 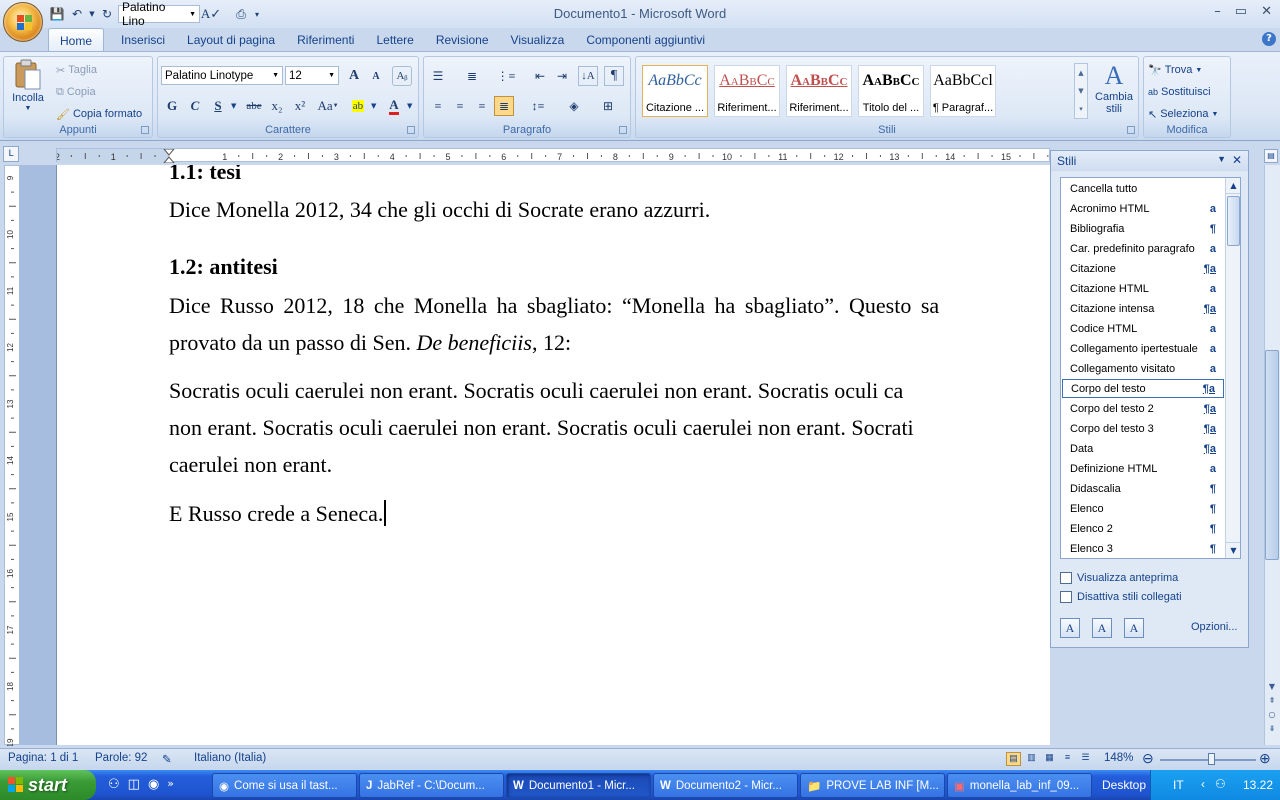 What do you see at coordinates (1143, 488) in the screenshot?
I see `style-list-item: Didascalia ¶` at bounding box center [1143, 488].